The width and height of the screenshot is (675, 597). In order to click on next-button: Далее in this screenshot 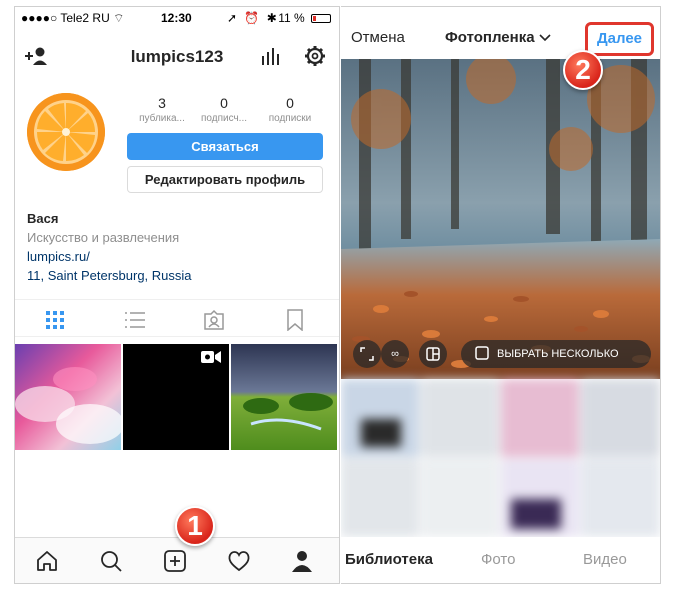, I will do `click(619, 39)`.